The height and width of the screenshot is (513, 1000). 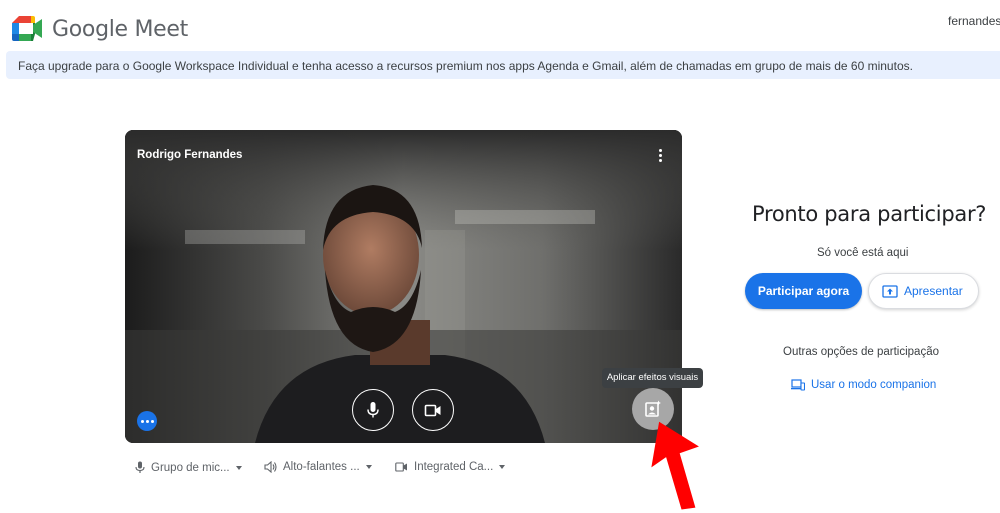 What do you see at coordinates (27, 28) in the screenshot?
I see `meet-logo-icon` at bounding box center [27, 28].